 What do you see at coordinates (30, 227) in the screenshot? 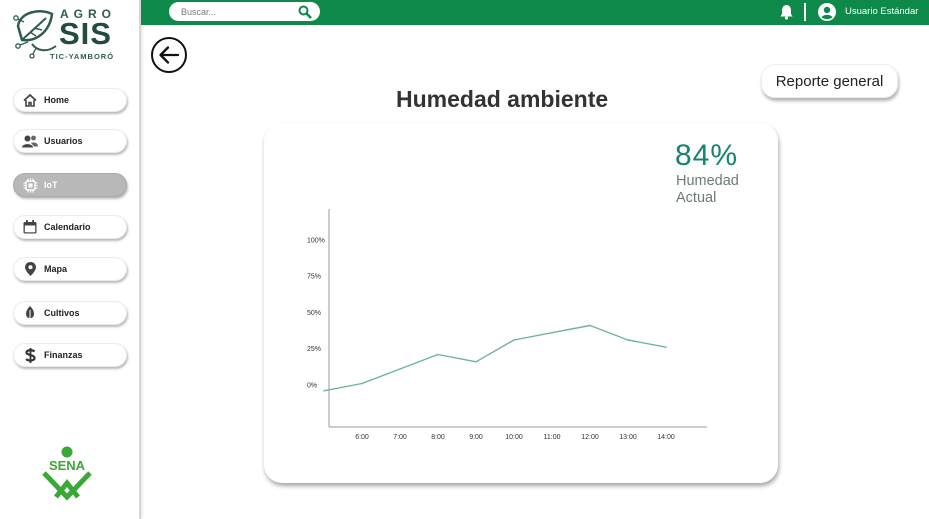
I see `calendar-icon` at bounding box center [30, 227].